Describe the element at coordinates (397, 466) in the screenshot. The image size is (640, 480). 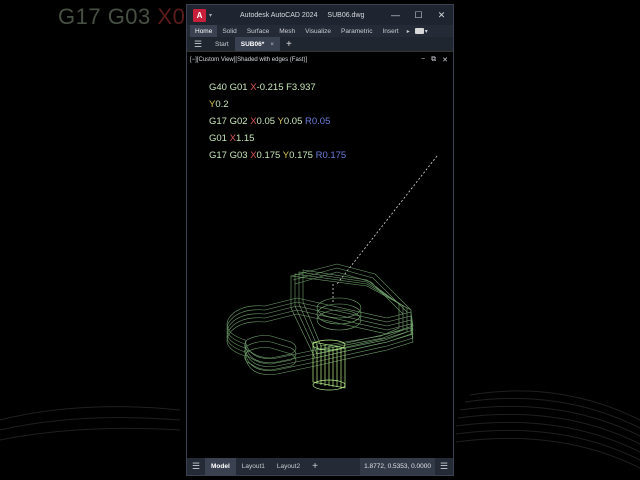
I see `coordinate-readout: 1.8772, 0.5353, 0.0000` at that location.